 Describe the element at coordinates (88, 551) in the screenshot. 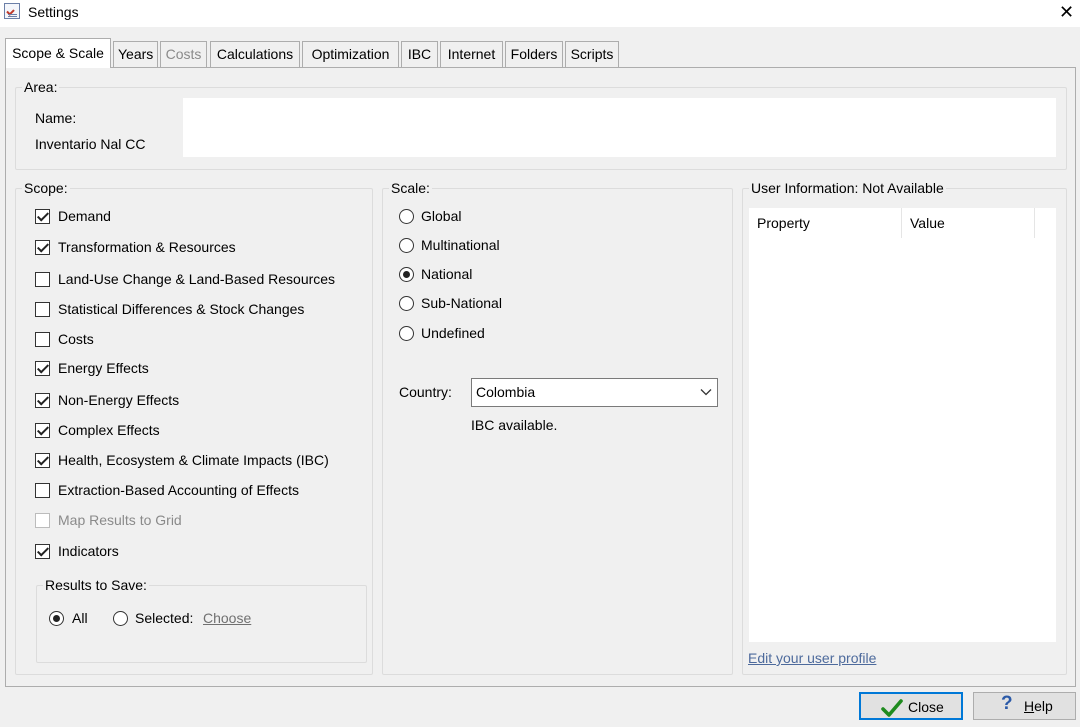

I see `checkbox-label: Indicators` at that location.